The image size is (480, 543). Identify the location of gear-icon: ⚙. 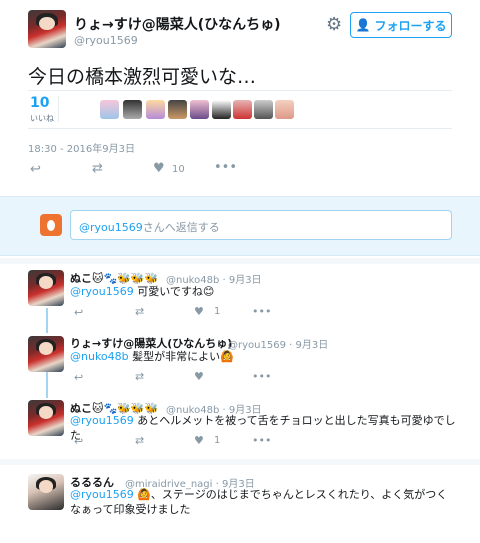
(335, 25).